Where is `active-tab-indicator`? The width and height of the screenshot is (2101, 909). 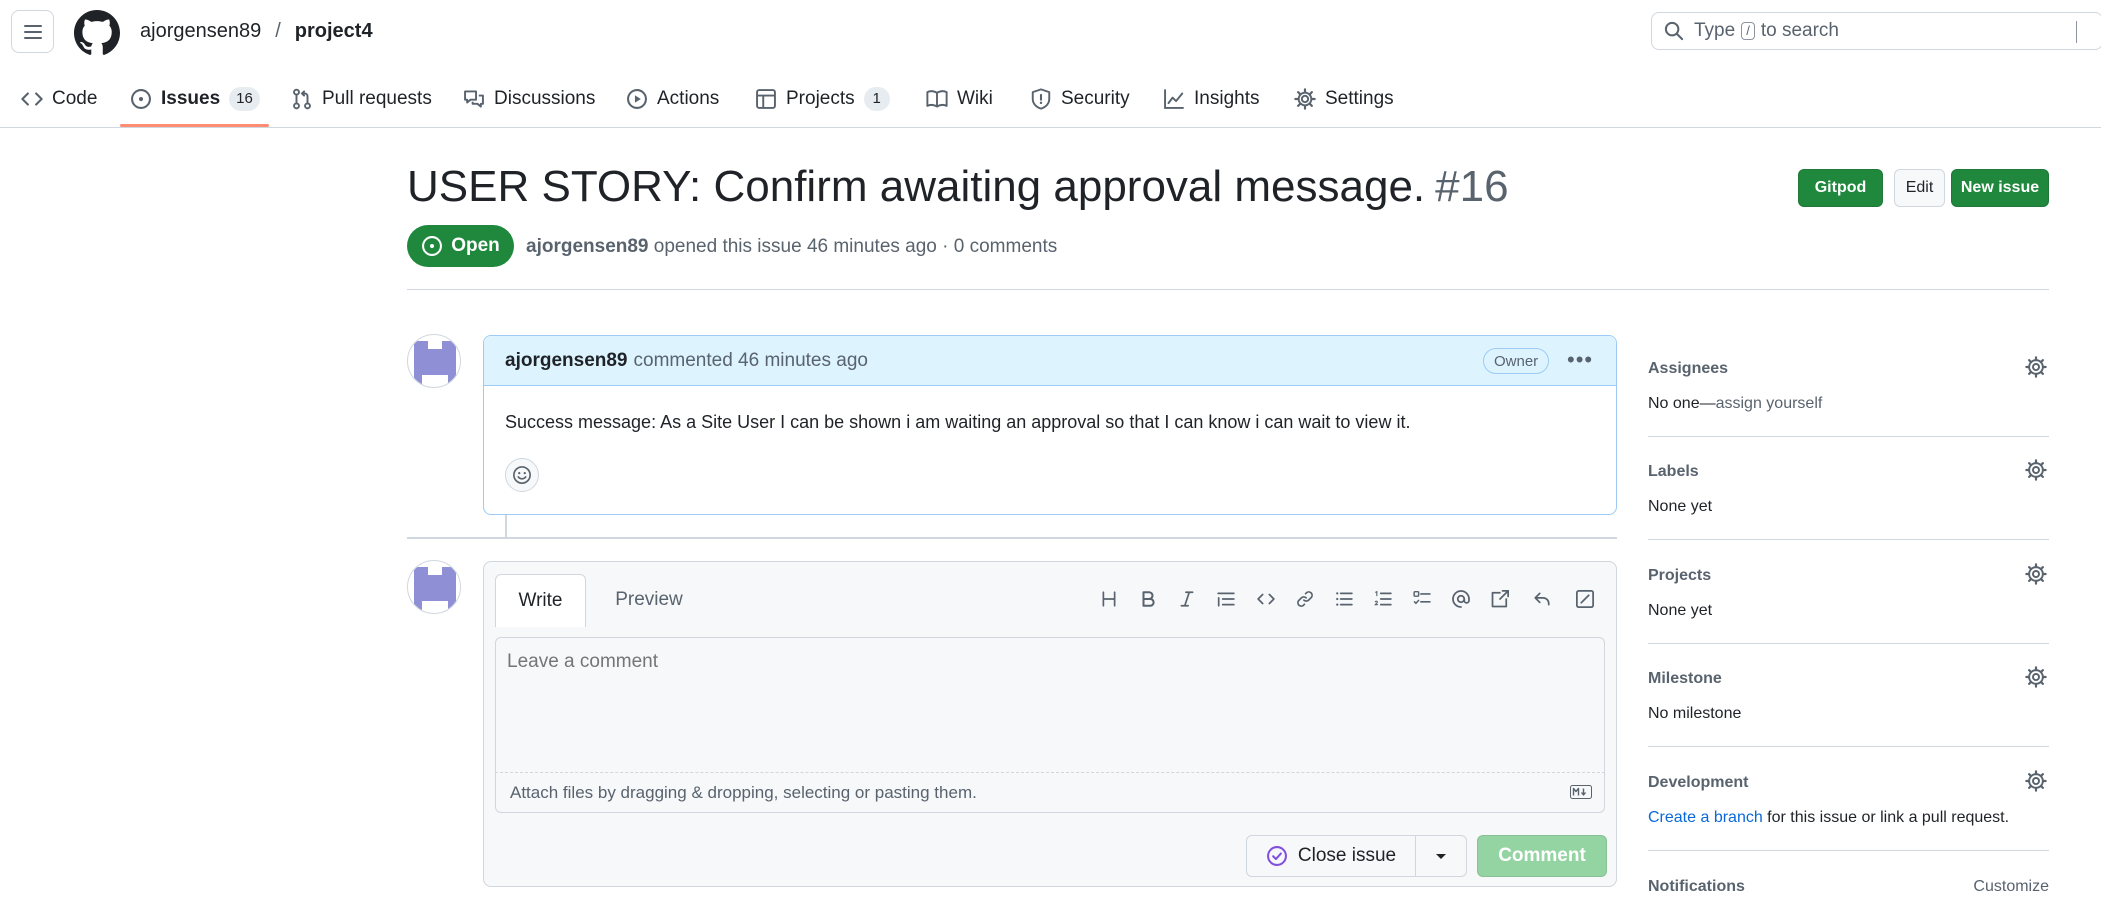
active-tab-indicator is located at coordinates (194, 125).